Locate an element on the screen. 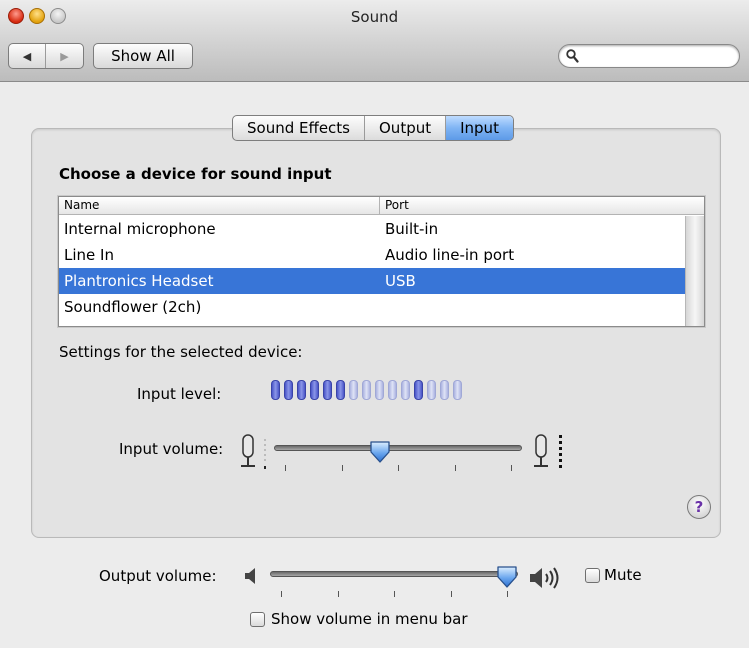 Image resolution: width=749 pixels, height=648 pixels. show-all-button: Show All is located at coordinates (143, 56).